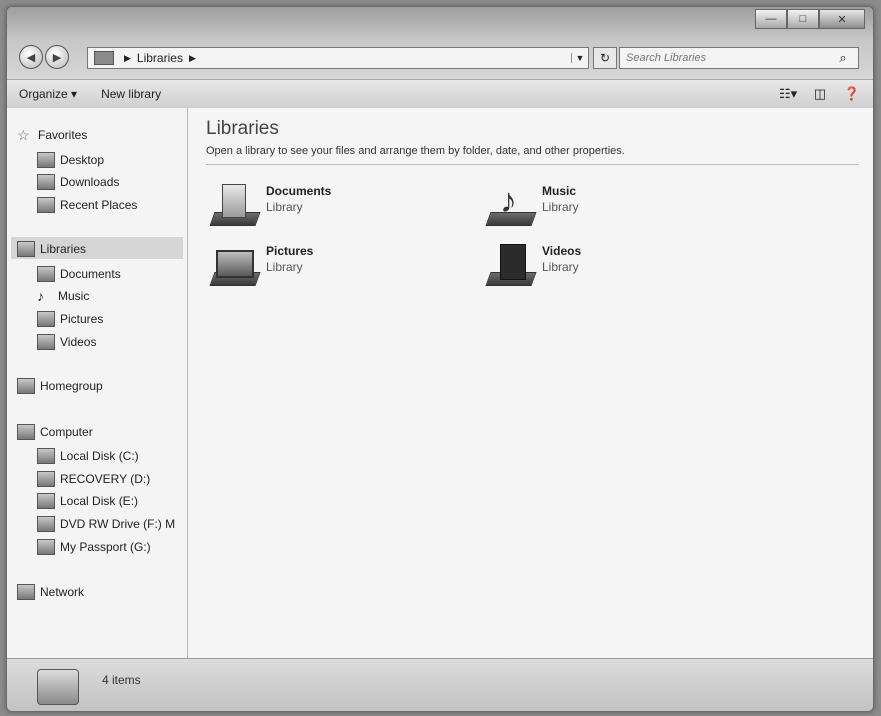 The width and height of the screenshot is (881, 716). Describe the element at coordinates (605, 58) in the screenshot. I see `refresh-button: ↻` at that location.